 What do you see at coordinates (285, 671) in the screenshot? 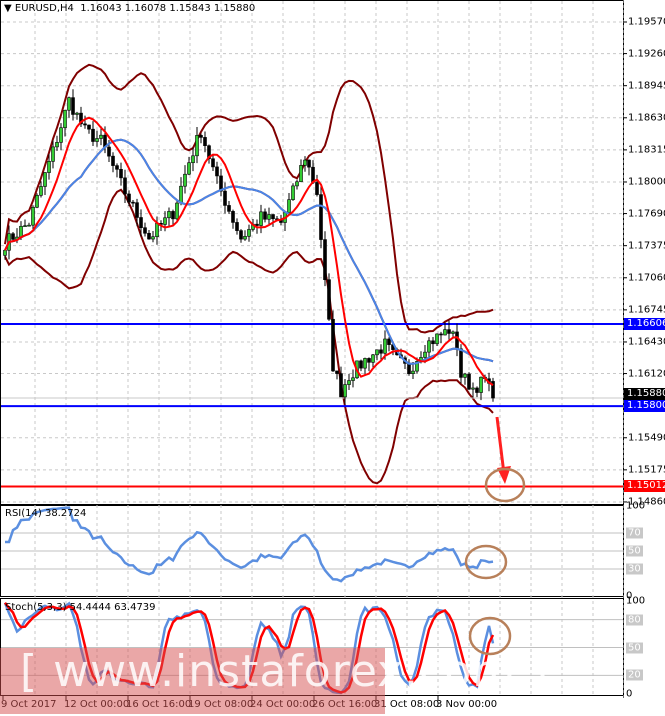
I see `watermark-logo: [ www.instaforex.com ]` at bounding box center [285, 671].